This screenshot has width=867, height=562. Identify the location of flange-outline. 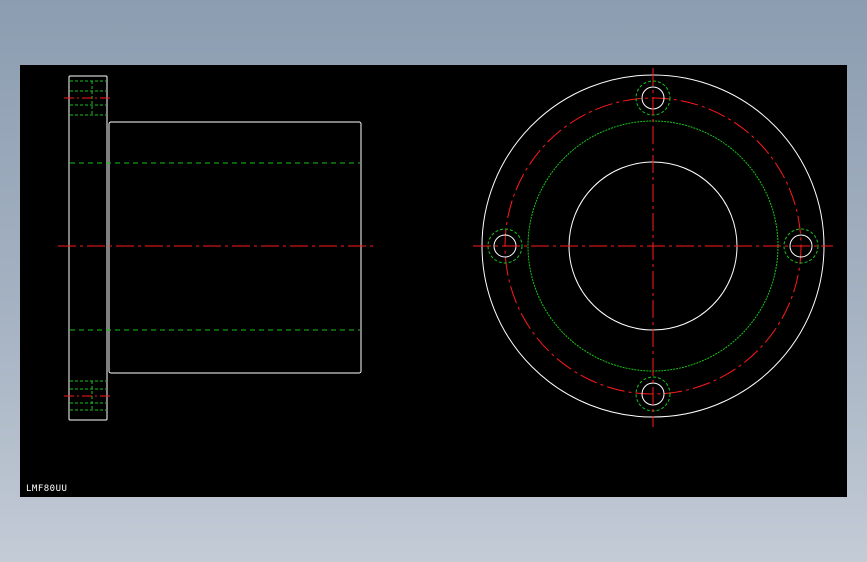
(88, 248).